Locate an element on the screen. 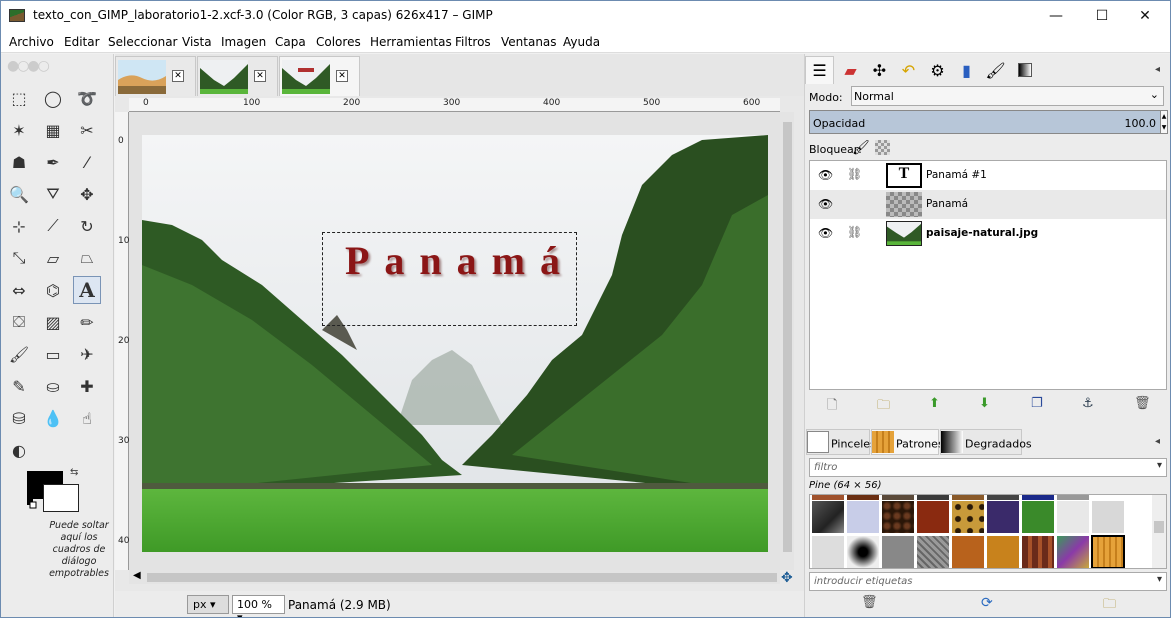 The height and width of the screenshot is (618, 1171). zoom-select: 100 % ▾ is located at coordinates (258, 606).